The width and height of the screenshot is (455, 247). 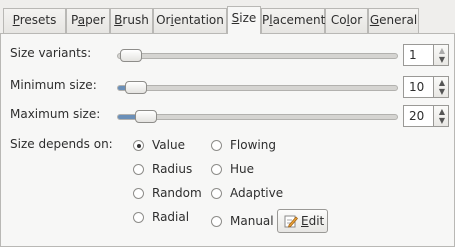 I want to click on size-variants-spinbox: 1 ▲ ▼, so click(x=426, y=55).